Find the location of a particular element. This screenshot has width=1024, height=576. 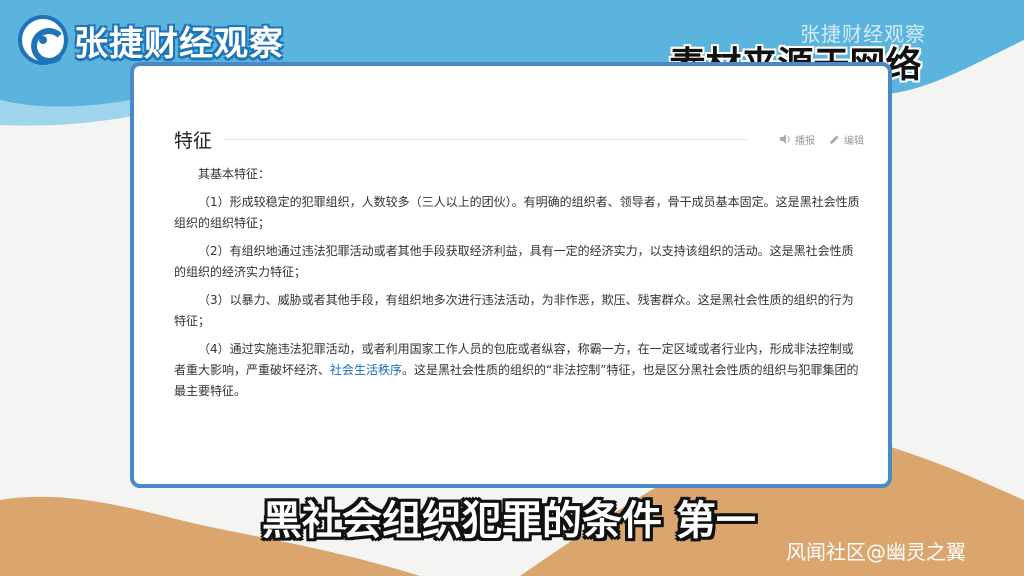

section-divider is located at coordinates (485, 139).